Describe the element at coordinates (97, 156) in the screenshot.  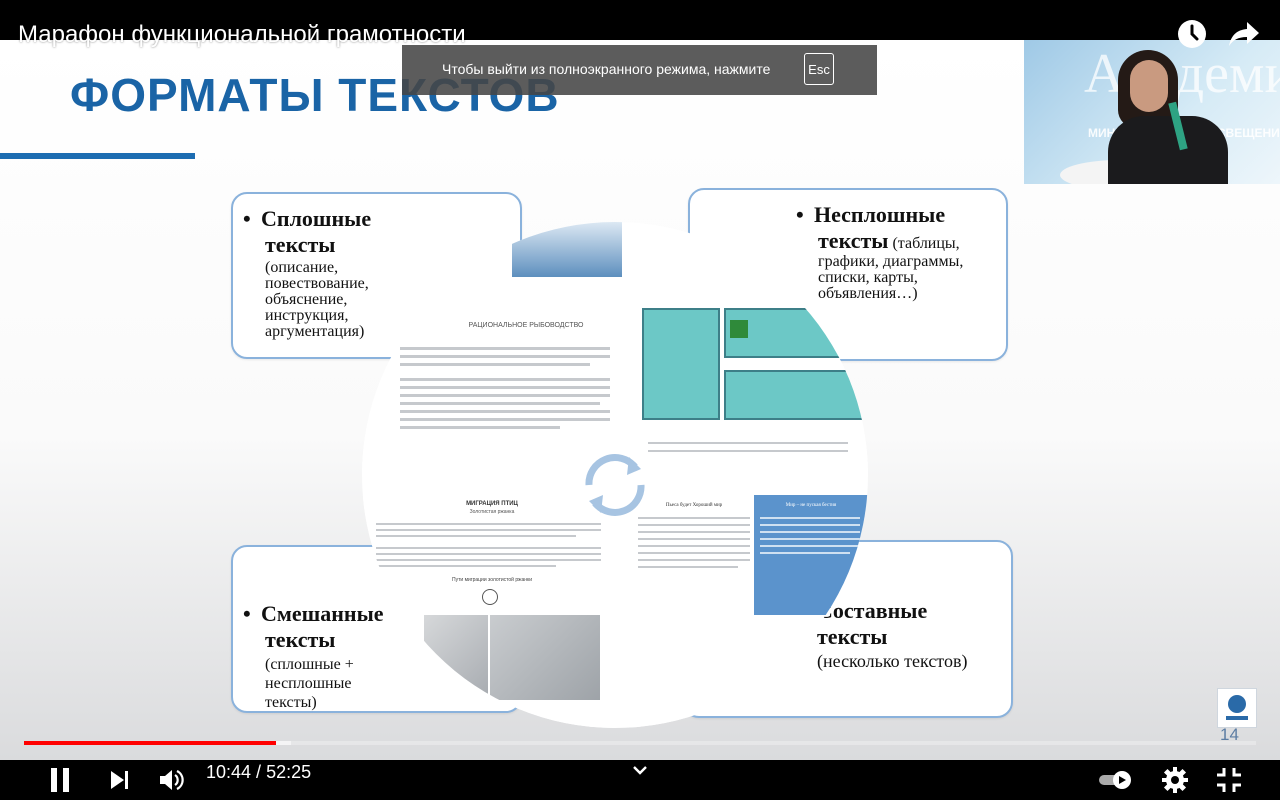
I see `title-underline` at that location.